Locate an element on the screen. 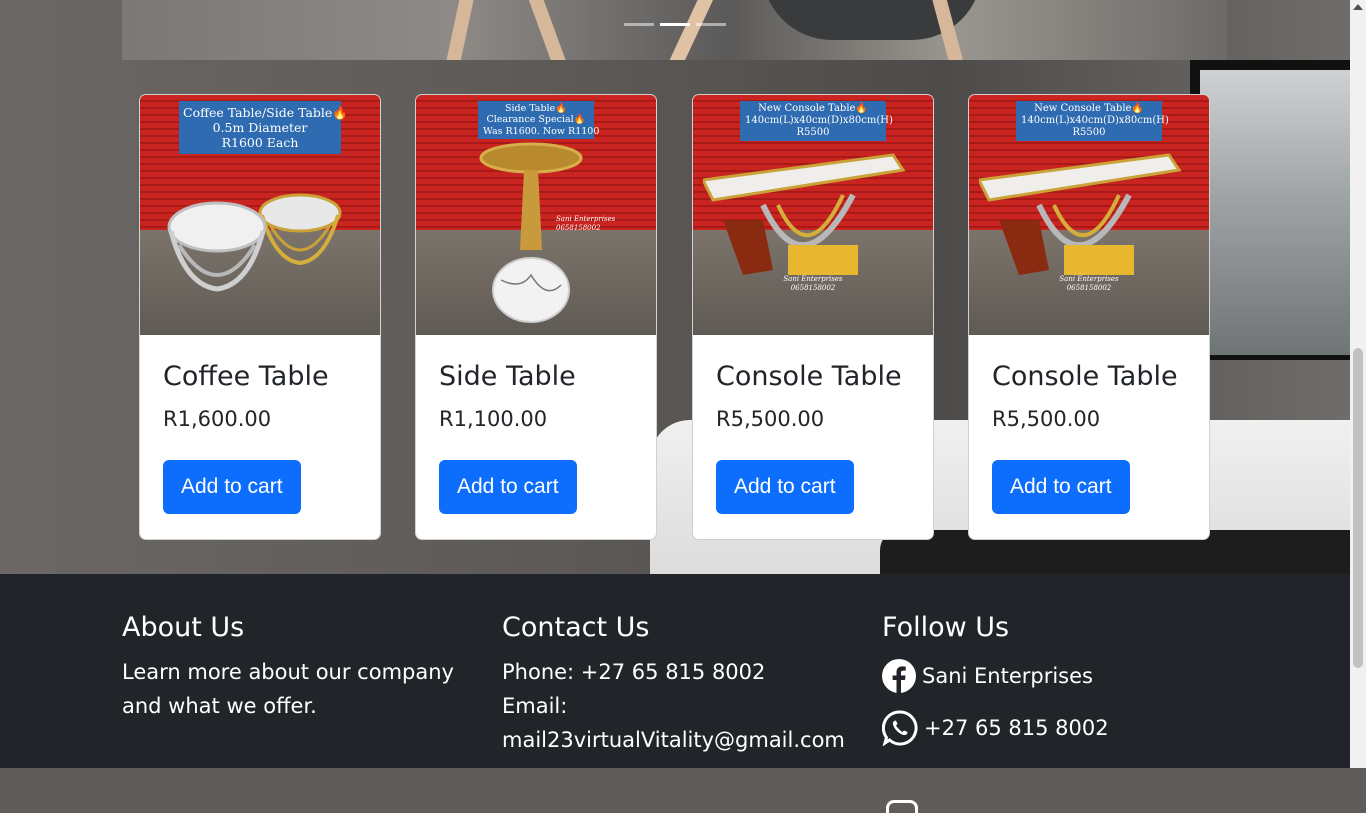  facebook-label: Sani Enterprises is located at coordinates (1007, 676).